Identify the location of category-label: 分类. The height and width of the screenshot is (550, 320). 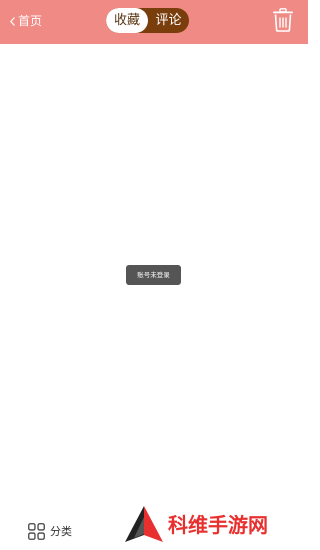
(61, 531).